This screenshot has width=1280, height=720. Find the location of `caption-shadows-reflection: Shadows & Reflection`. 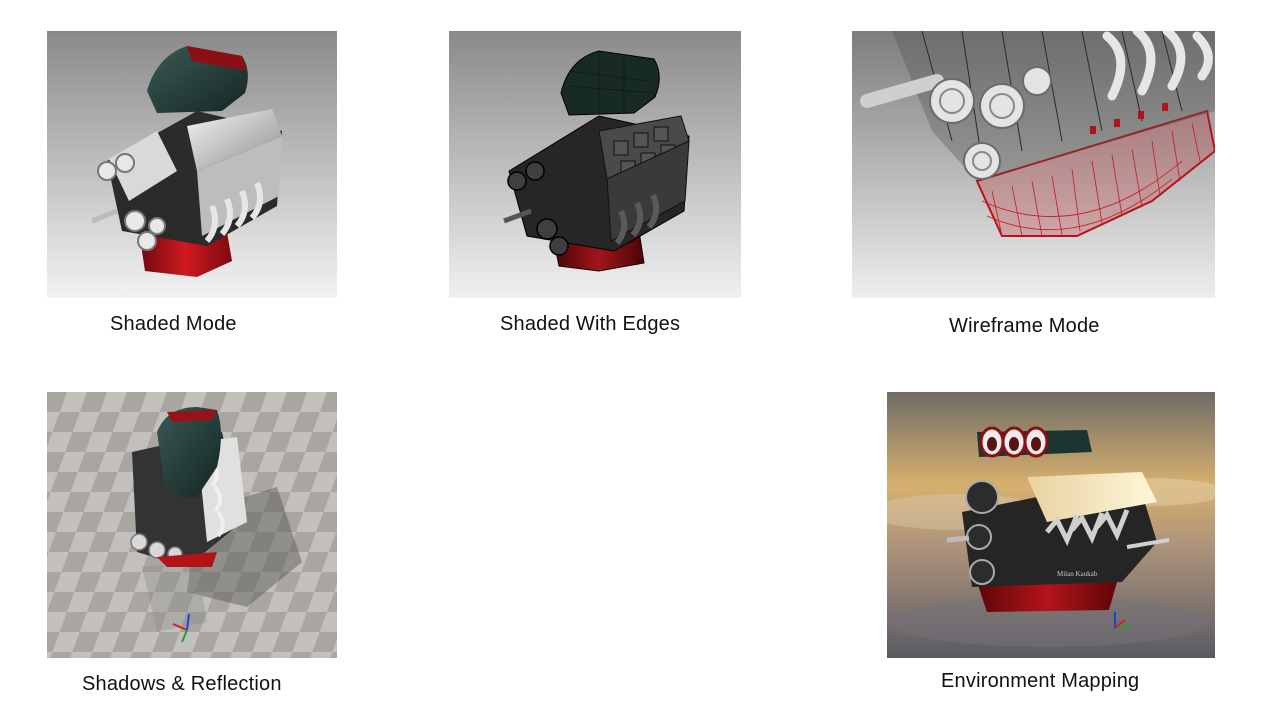

caption-shadows-reflection: Shadows & Reflection is located at coordinates (182, 684).